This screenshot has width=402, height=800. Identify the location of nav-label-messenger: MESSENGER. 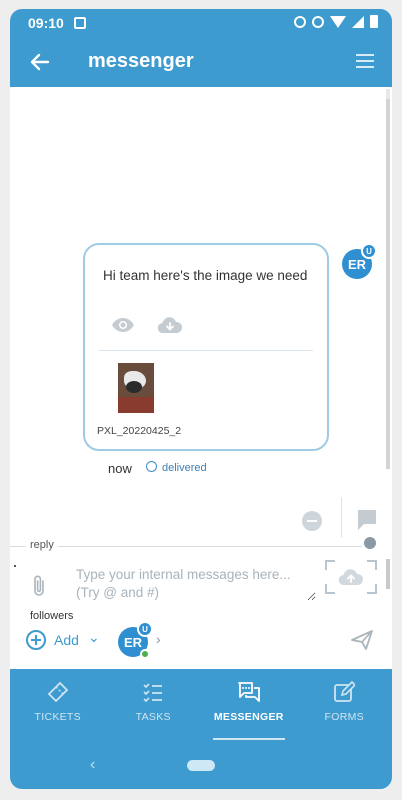
(248, 717).